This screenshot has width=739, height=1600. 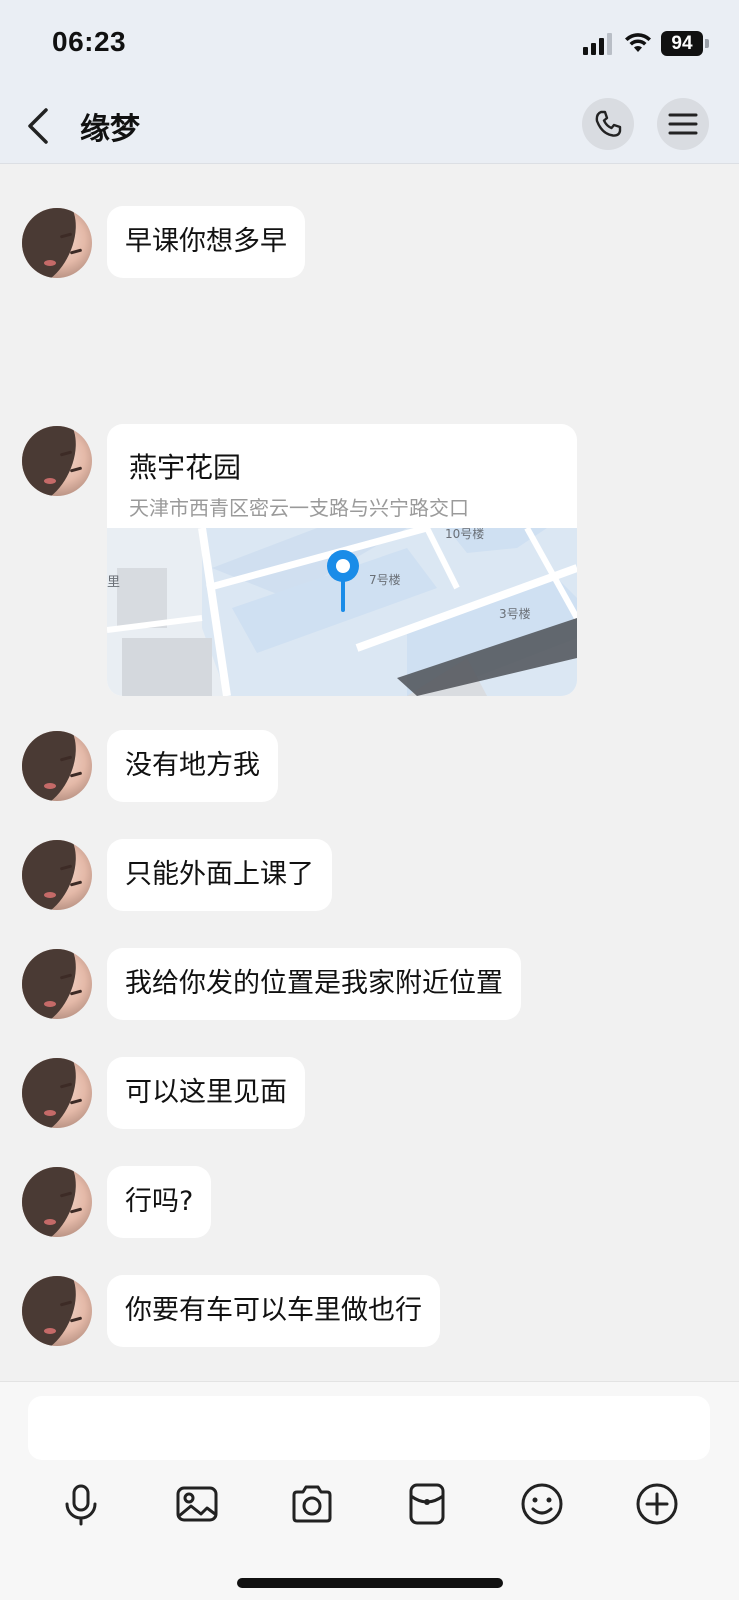 I want to click on red-packet-icon, so click(x=427, y=1504).